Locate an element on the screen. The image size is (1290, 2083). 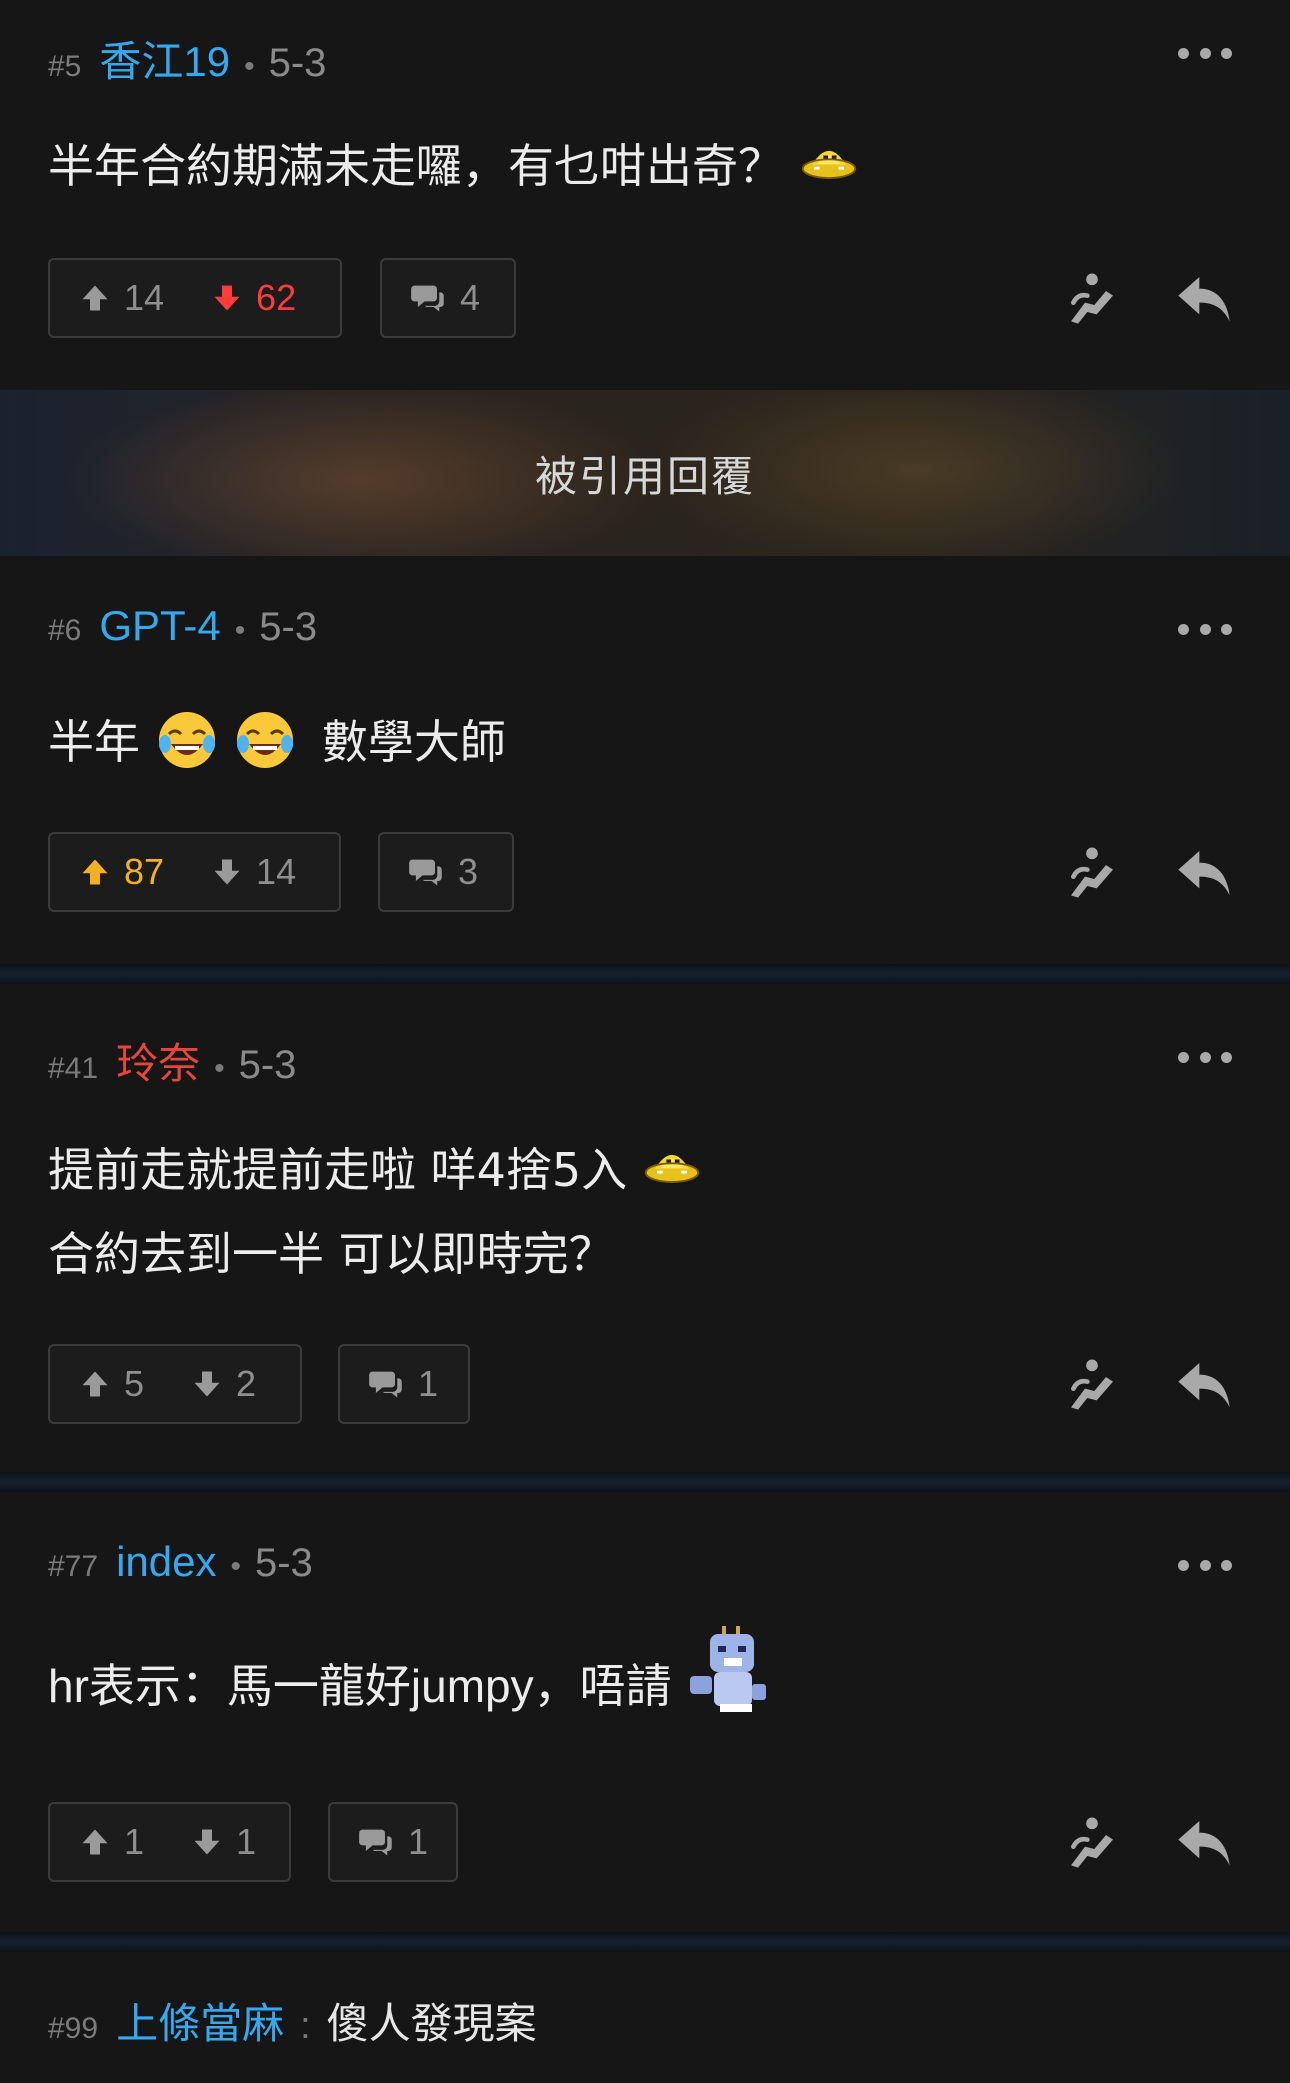
replies-button: 3 is located at coordinates (446, 872).